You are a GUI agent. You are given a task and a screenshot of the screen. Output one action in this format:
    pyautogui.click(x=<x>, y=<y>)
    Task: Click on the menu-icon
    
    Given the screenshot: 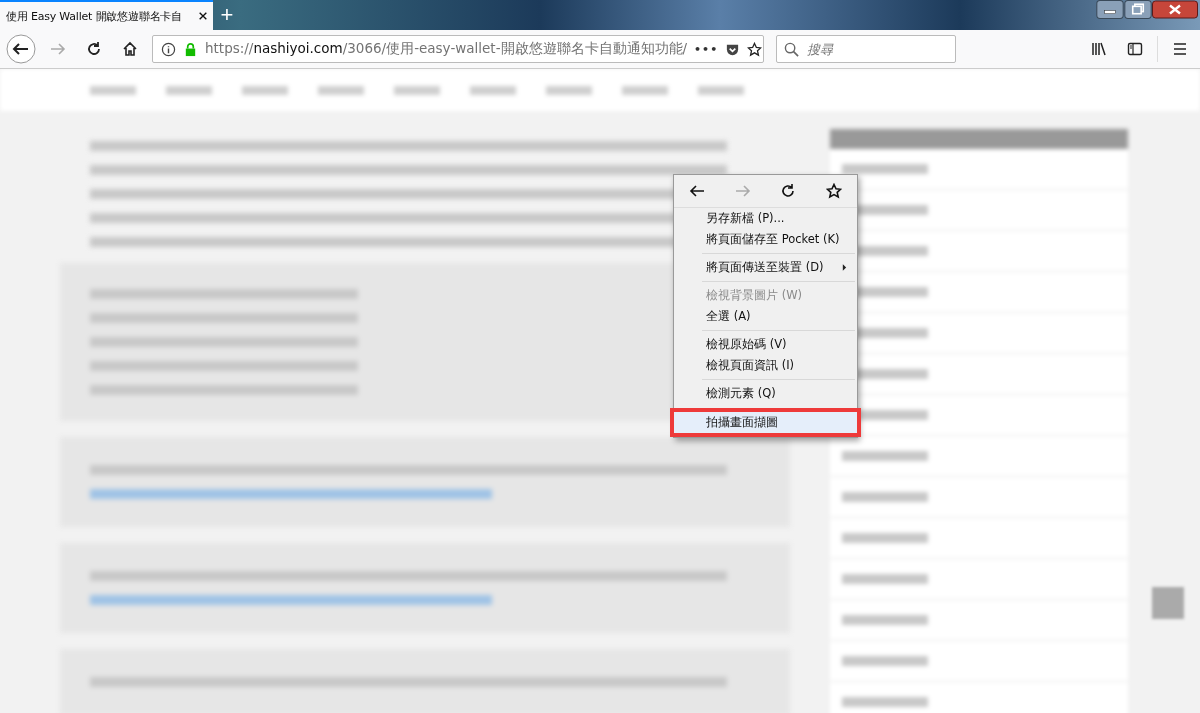 What is the action you would take?
    pyautogui.click(x=1180, y=49)
    